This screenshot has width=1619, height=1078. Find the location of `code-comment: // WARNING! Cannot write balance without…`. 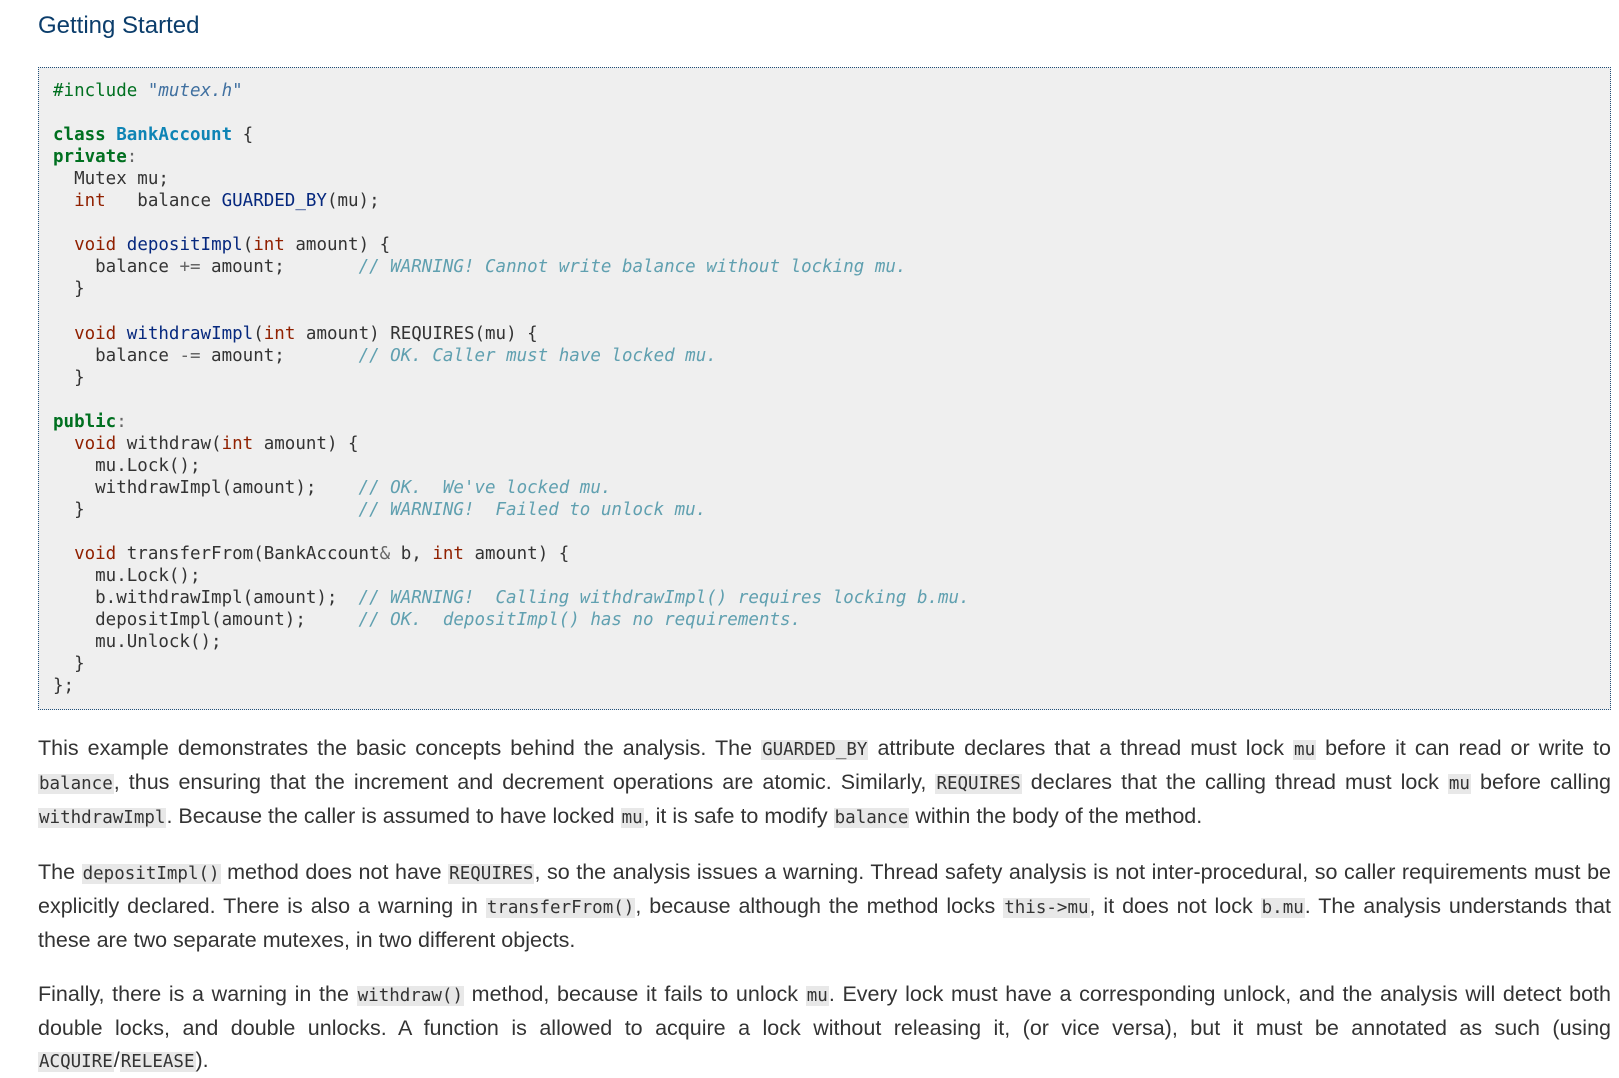

code-comment: // WARNING! Cannot write balance without… is located at coordinates (632, 267).